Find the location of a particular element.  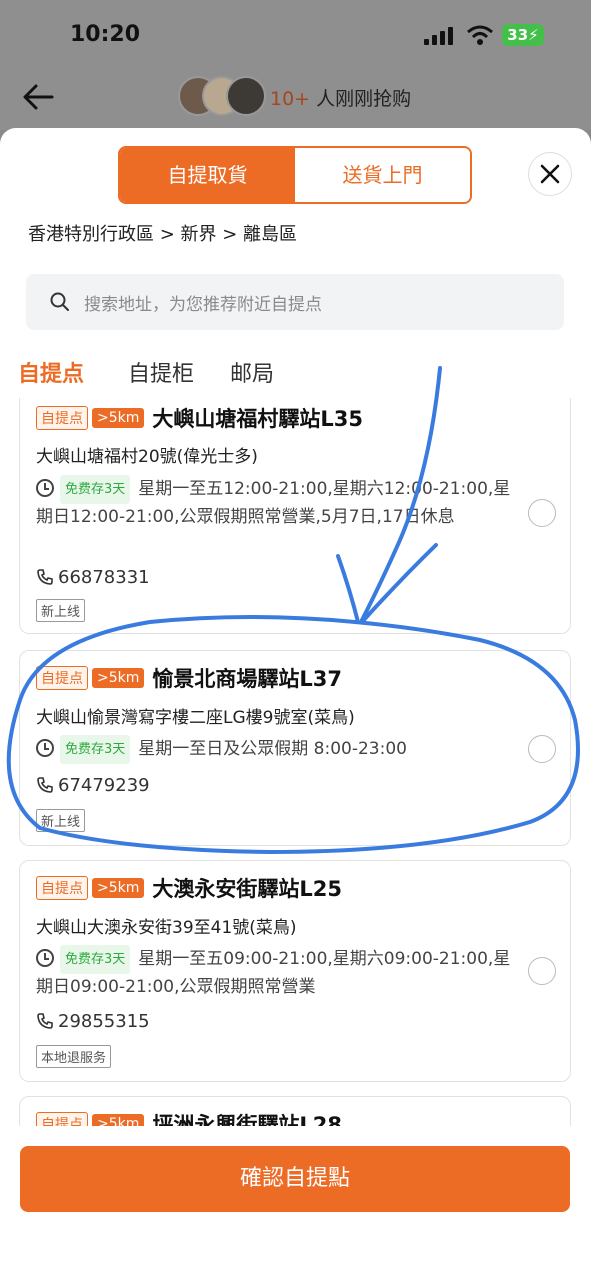

station-header: 自提点 >5km 愉景北商場驛站L37 is located at coordinates (189, 678).